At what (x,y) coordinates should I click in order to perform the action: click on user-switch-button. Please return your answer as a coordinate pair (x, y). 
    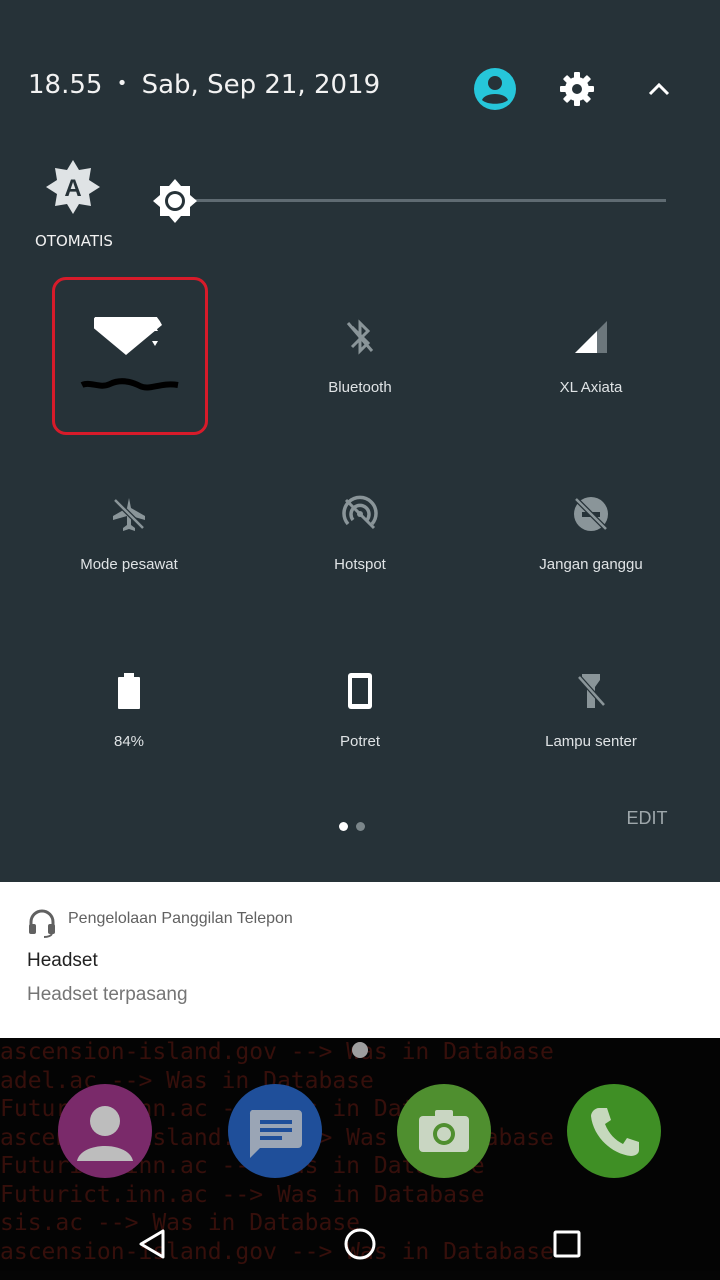
    Looking at the image, I should click on (495, 89).